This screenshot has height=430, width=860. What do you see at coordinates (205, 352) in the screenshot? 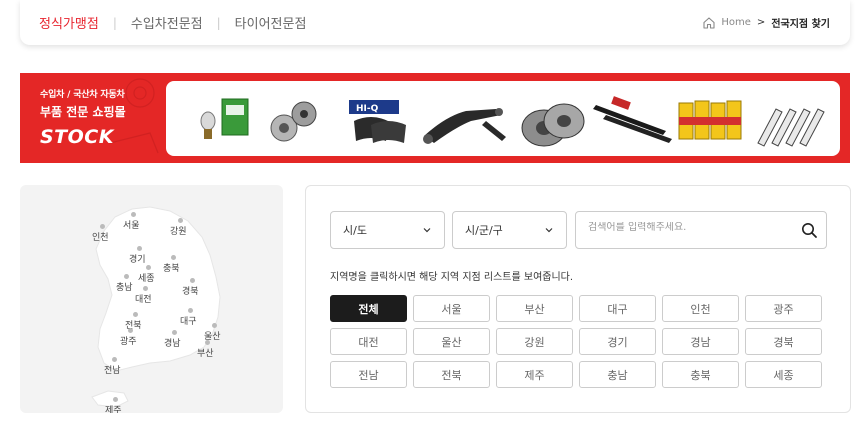
I see `map-region-label: 부산` at bounding box center [205, 352].